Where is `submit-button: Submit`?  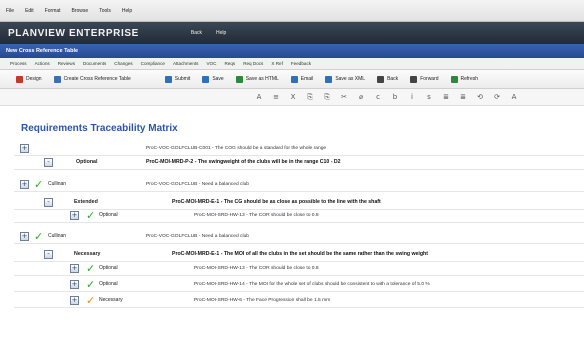 submit-button: Submit is located at coordinates (177, 79).